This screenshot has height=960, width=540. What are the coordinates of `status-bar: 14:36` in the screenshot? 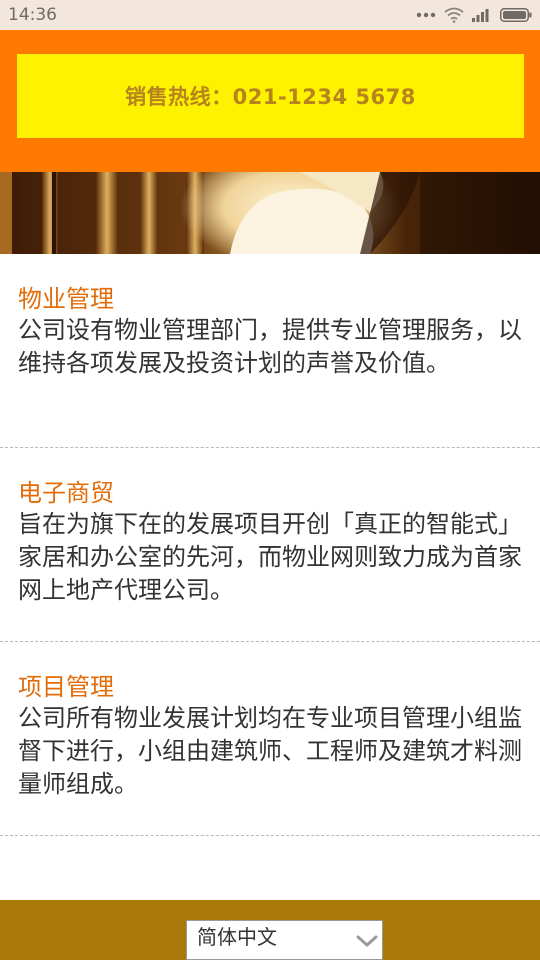 It's located at (270, 15).